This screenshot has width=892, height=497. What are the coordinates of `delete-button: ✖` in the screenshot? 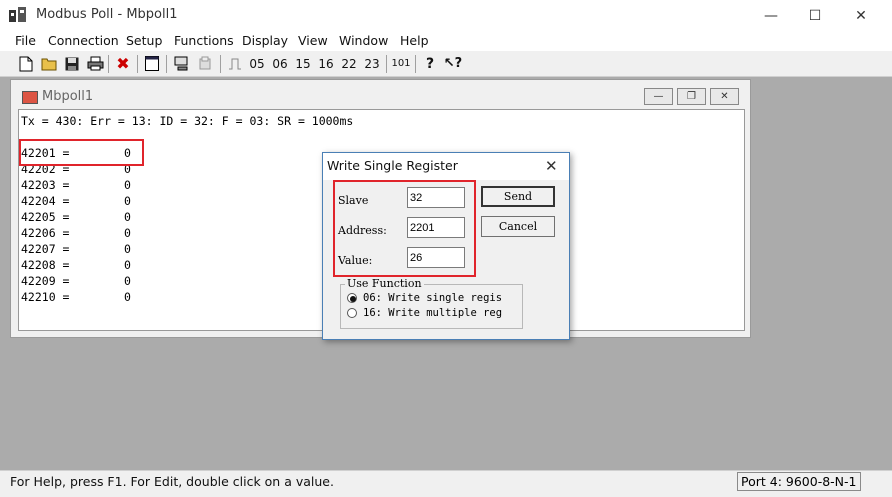 It's located at (123, 63).